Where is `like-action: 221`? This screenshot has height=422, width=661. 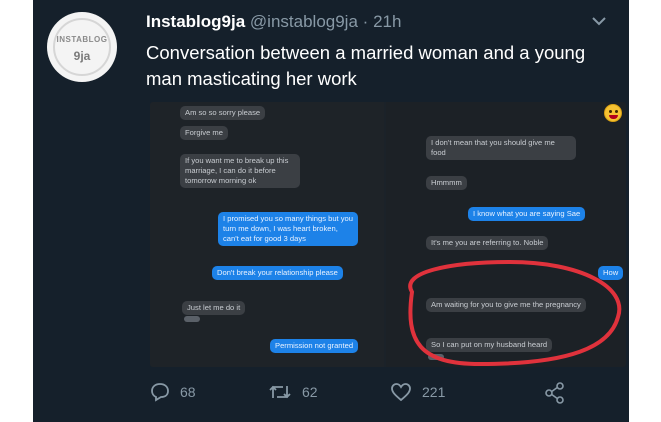
like-action: 221 is located at coordinates (417, 392).